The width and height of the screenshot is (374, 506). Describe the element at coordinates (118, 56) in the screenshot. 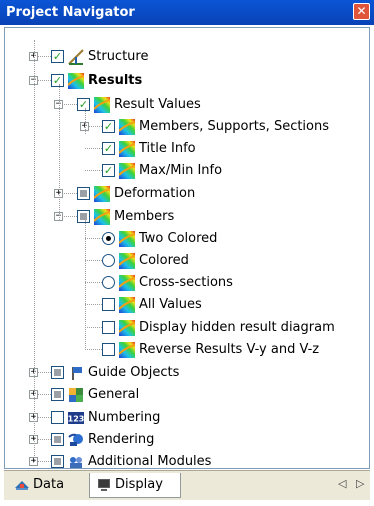

I see `tree-item-label: Structure` at that location.